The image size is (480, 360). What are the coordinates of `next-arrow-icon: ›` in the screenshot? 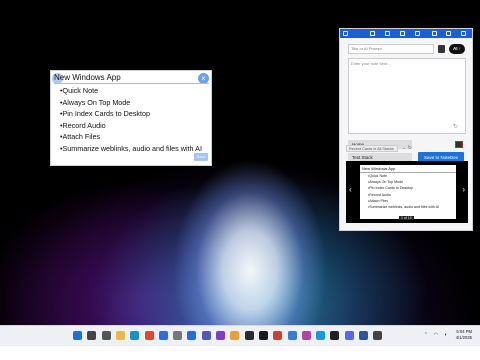 It's located at (463, 189).